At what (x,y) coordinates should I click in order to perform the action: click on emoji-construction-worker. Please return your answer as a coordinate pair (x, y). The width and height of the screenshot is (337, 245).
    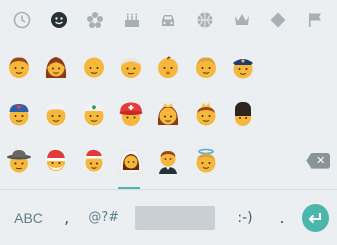
    Looking at the image, I should click on (19, 114).